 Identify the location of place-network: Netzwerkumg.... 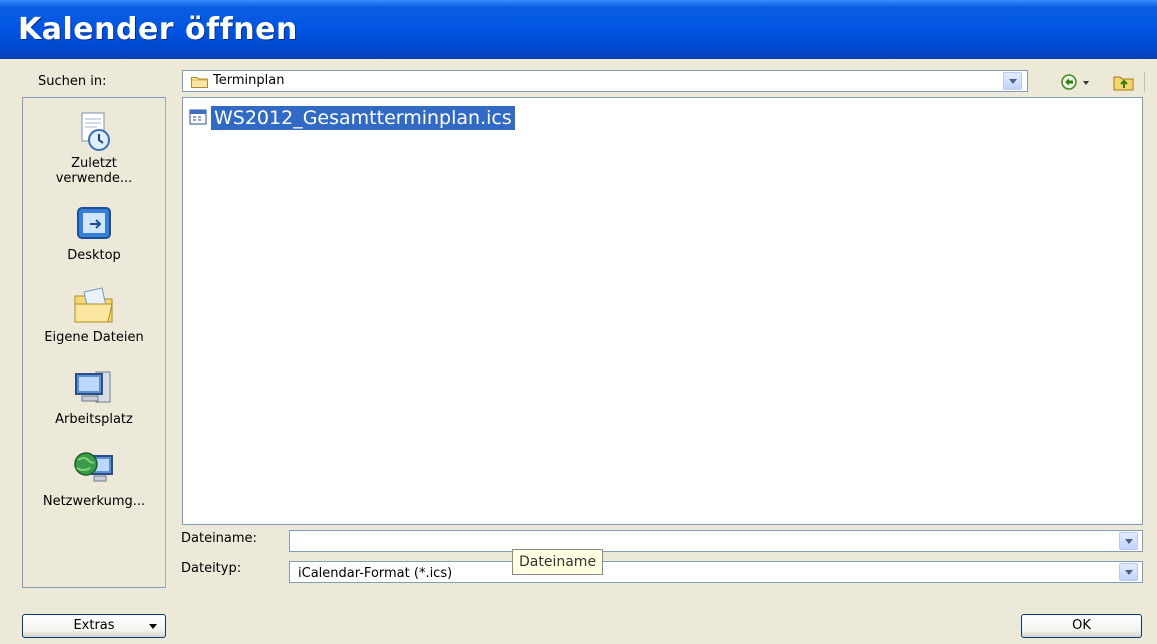
(94, 478).